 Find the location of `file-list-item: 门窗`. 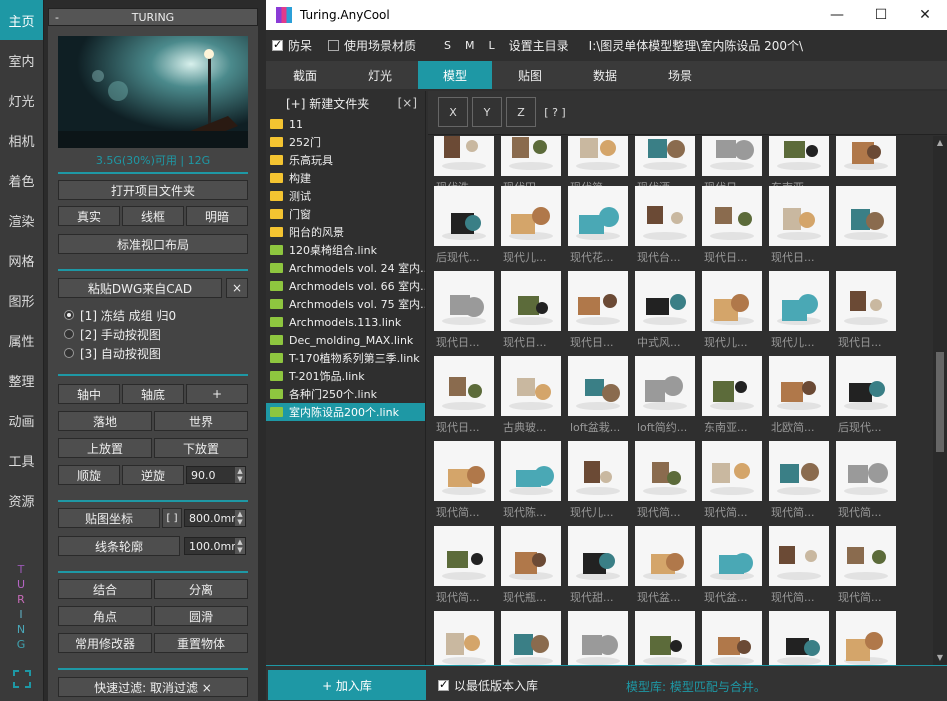

file-list-item: 门窗 is located at coordinates (345, 214).